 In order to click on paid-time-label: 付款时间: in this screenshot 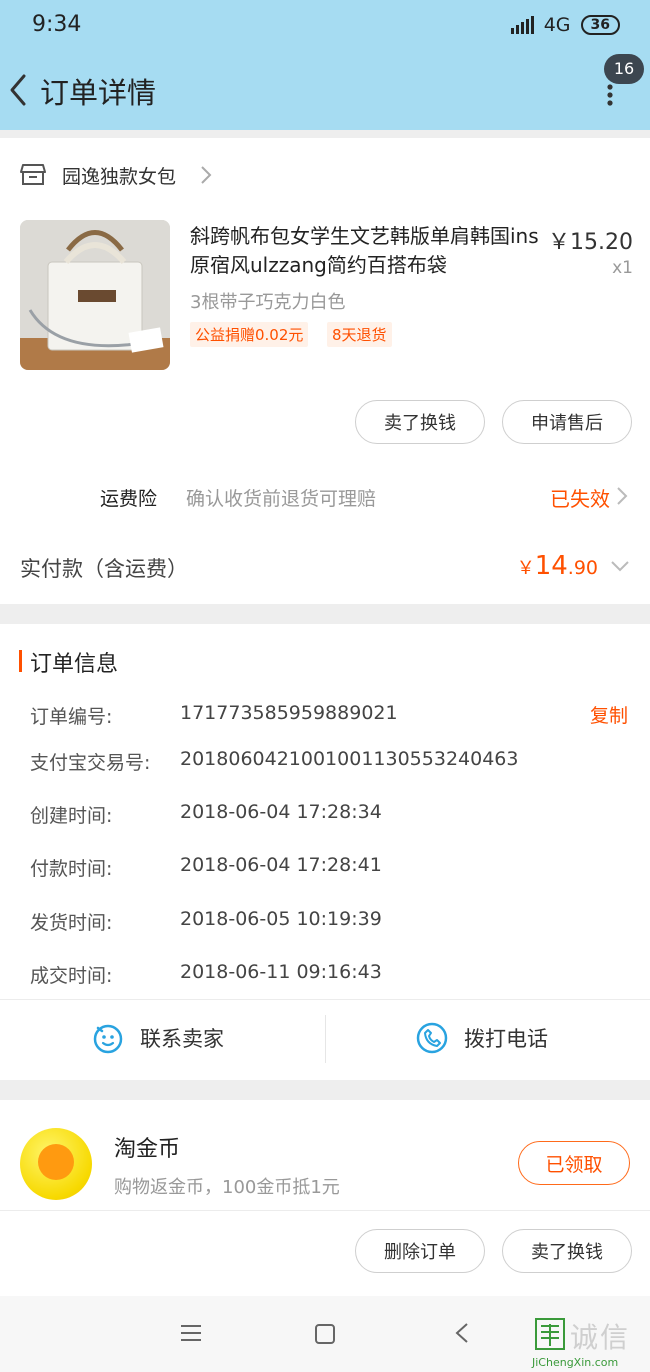, I will do `click(71, 869)`.